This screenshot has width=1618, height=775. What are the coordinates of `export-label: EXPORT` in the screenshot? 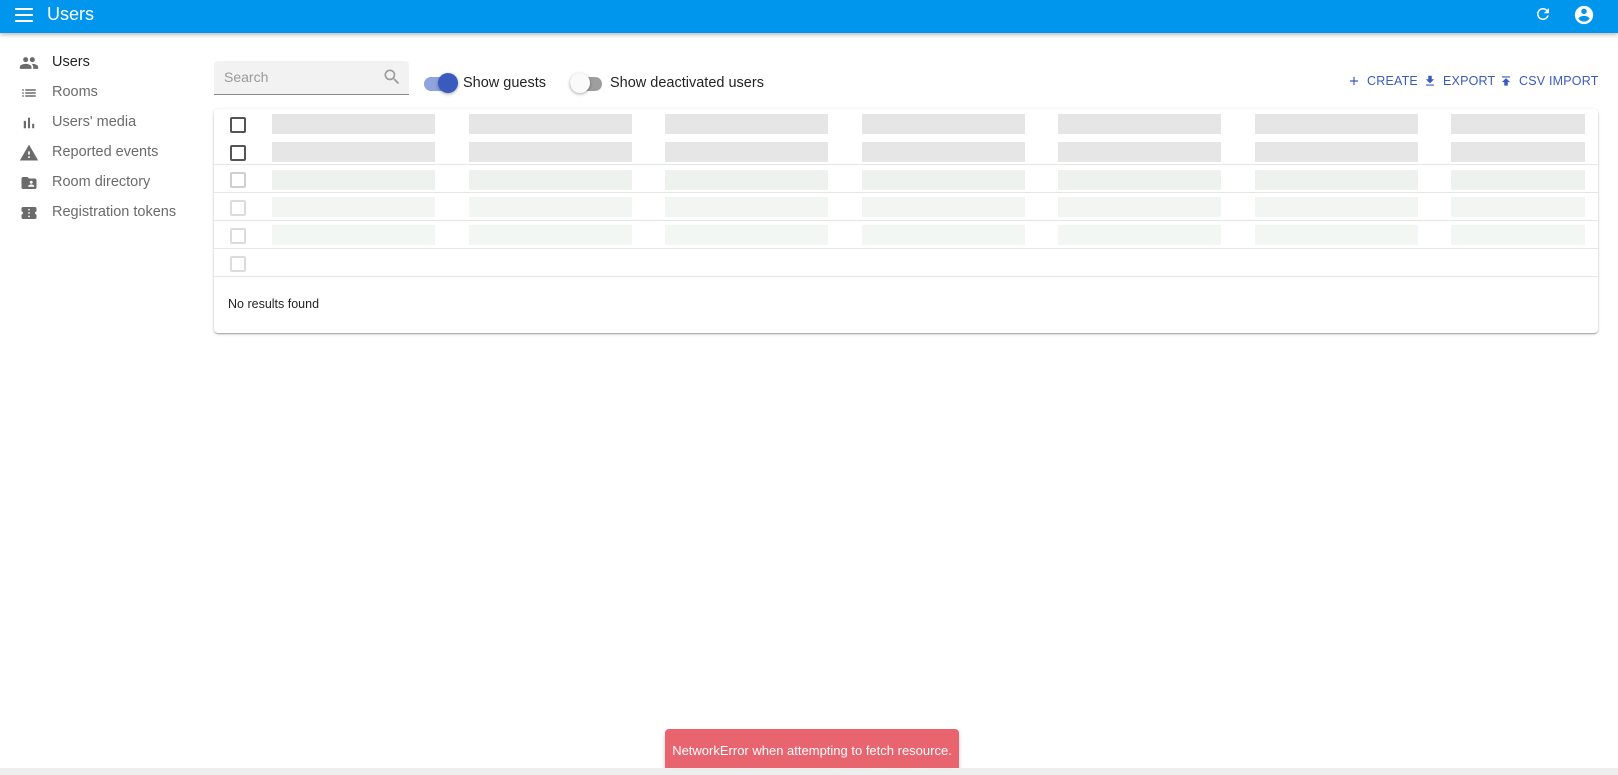 It's located at (1469, 81).